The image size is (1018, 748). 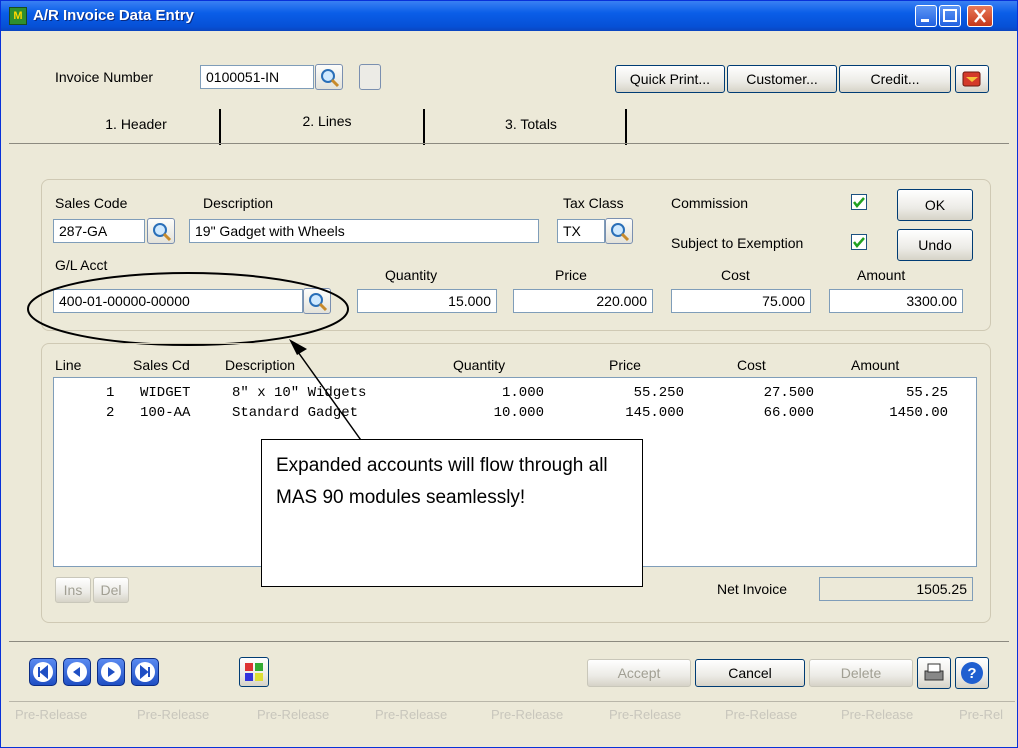 I want to click on callout-arrow, so click(x=326, y=391).